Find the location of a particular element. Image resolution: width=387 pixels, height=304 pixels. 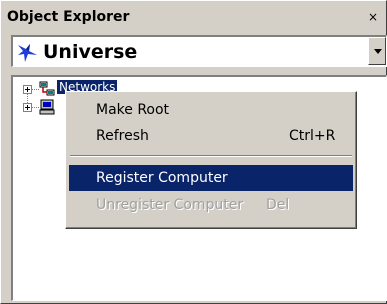

close-icon: × is located at coordinates (373, 17).